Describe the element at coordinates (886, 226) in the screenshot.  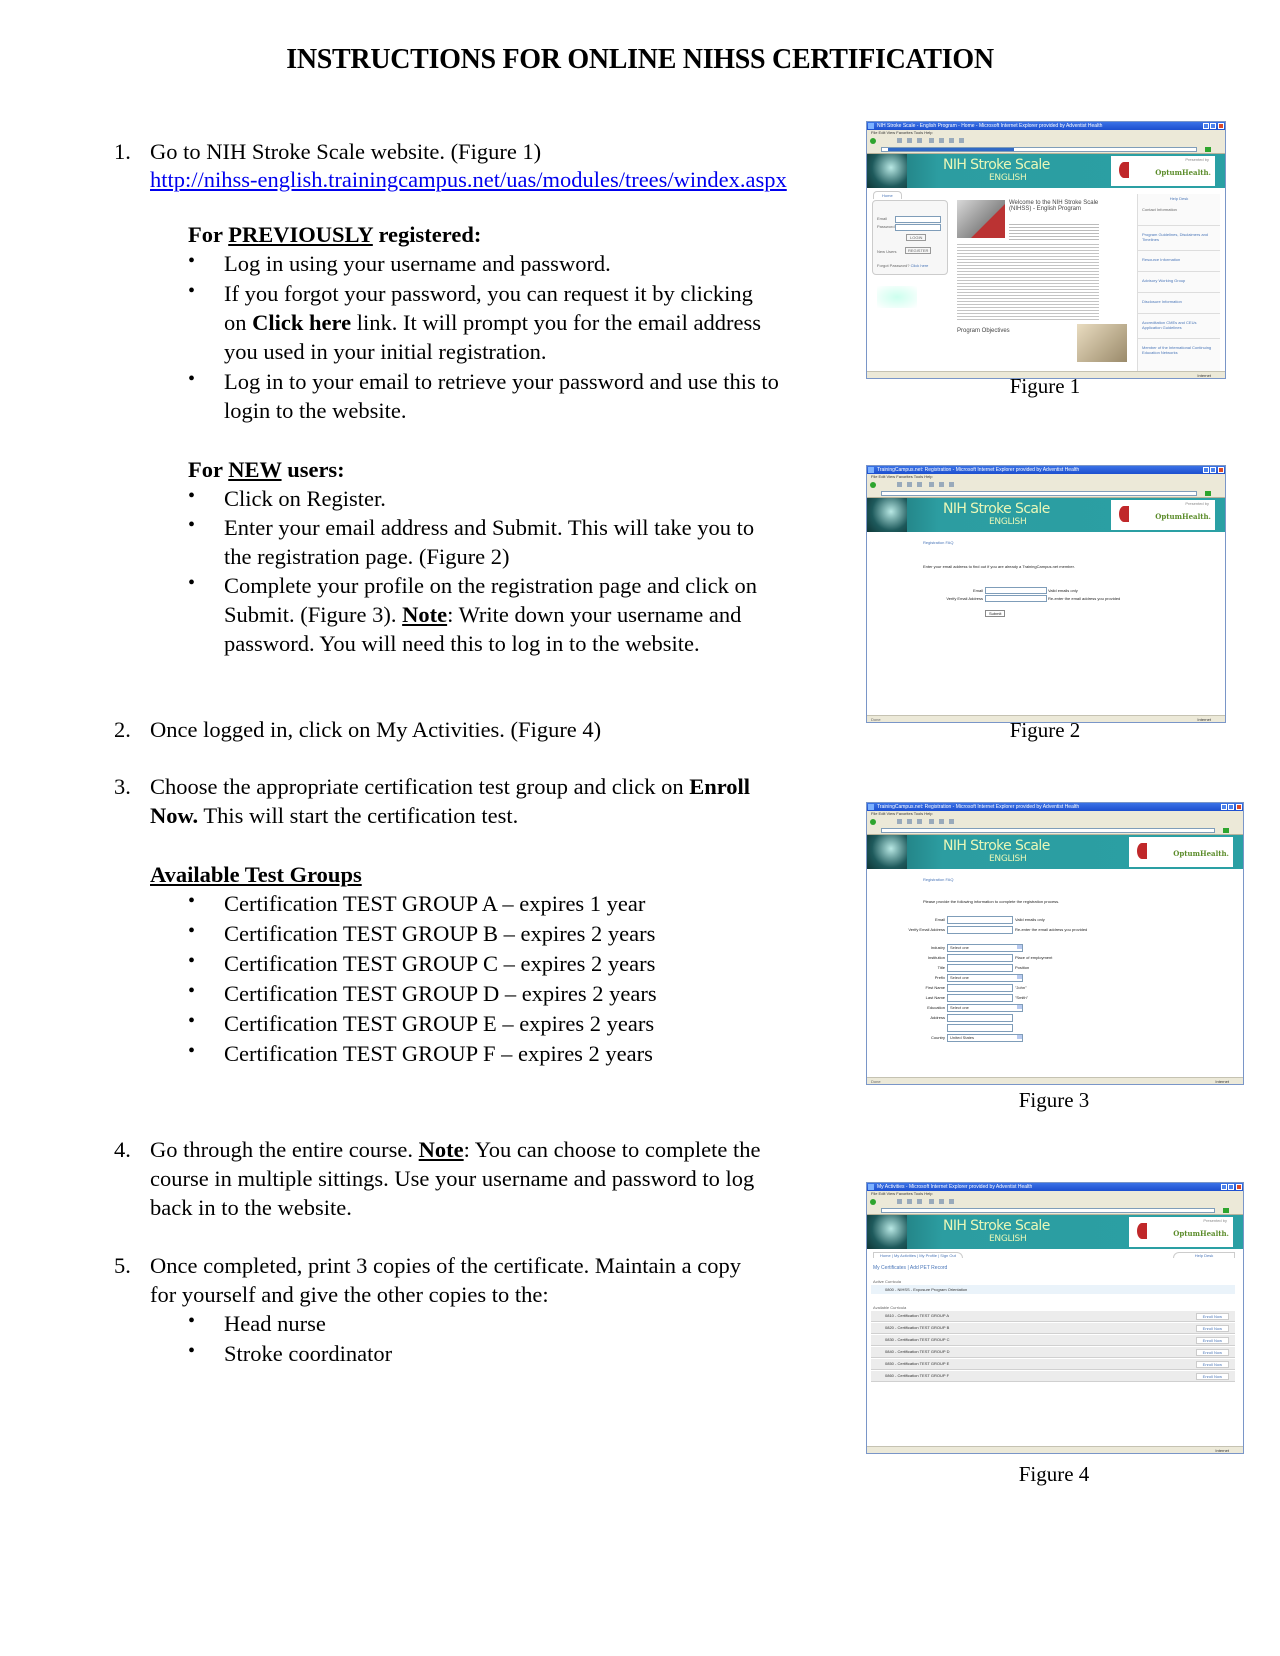
I see `password-label: Password` at that location.